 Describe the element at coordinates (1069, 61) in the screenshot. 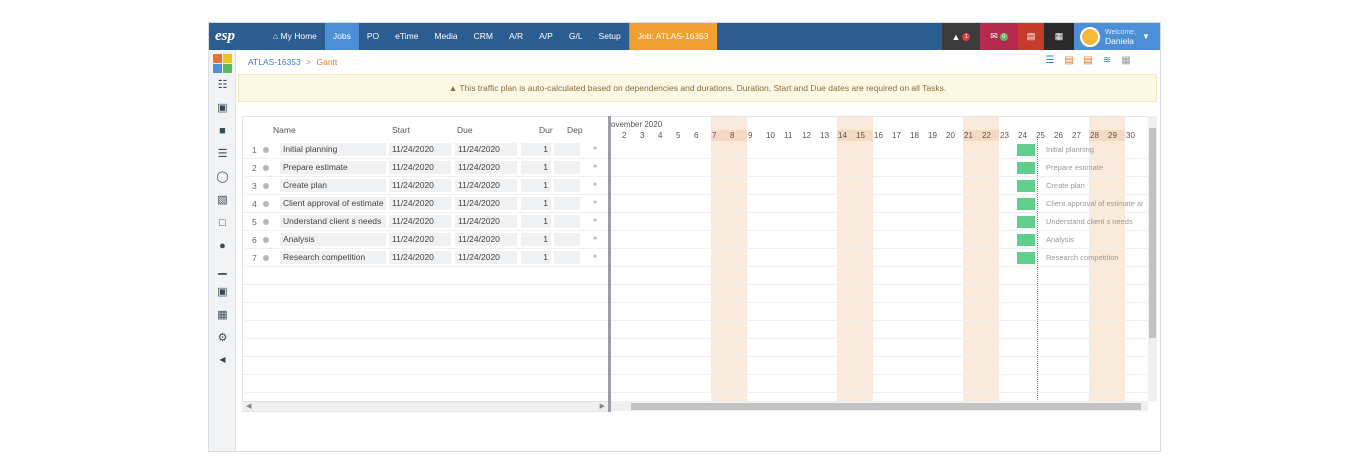

I see `gantt-view-icon: ▤` at that location.